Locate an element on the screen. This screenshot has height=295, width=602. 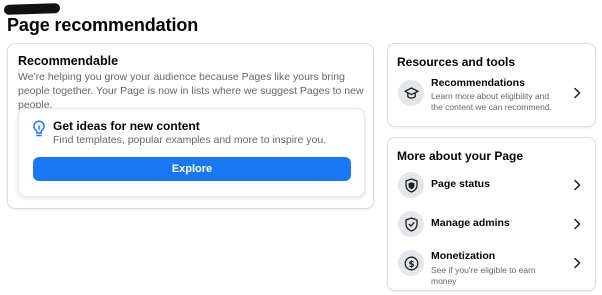
graduation-cap-icon-wrap is located at coordinates (411, 93).